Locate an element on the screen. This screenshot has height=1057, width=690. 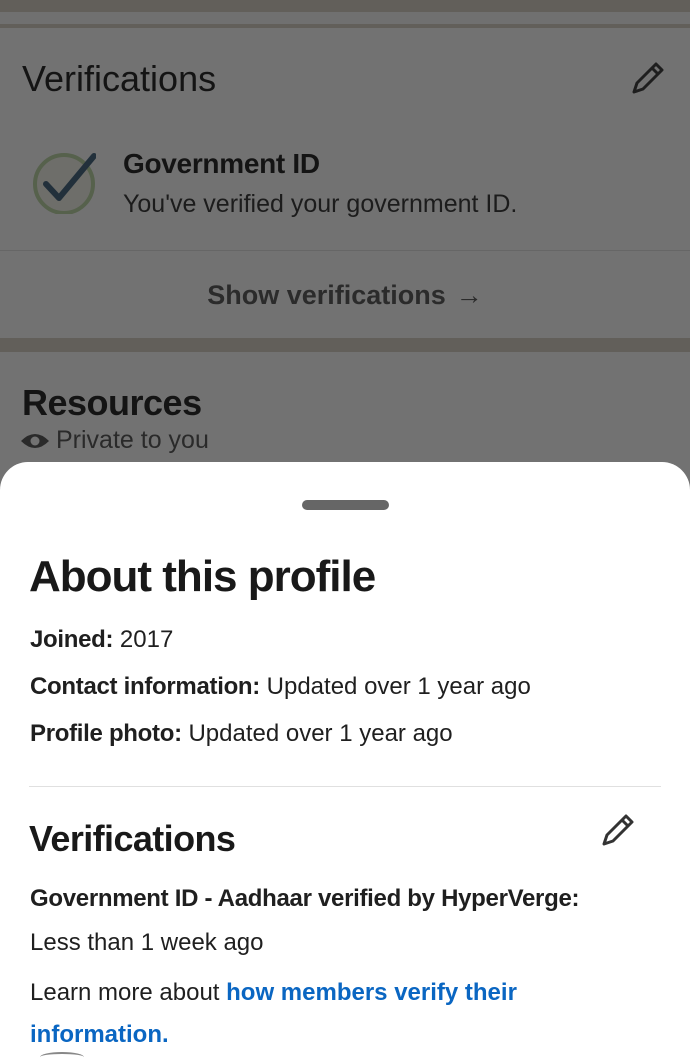
government-id-subtitle: You've verified your government ID. is located at coordinates (320, 204).